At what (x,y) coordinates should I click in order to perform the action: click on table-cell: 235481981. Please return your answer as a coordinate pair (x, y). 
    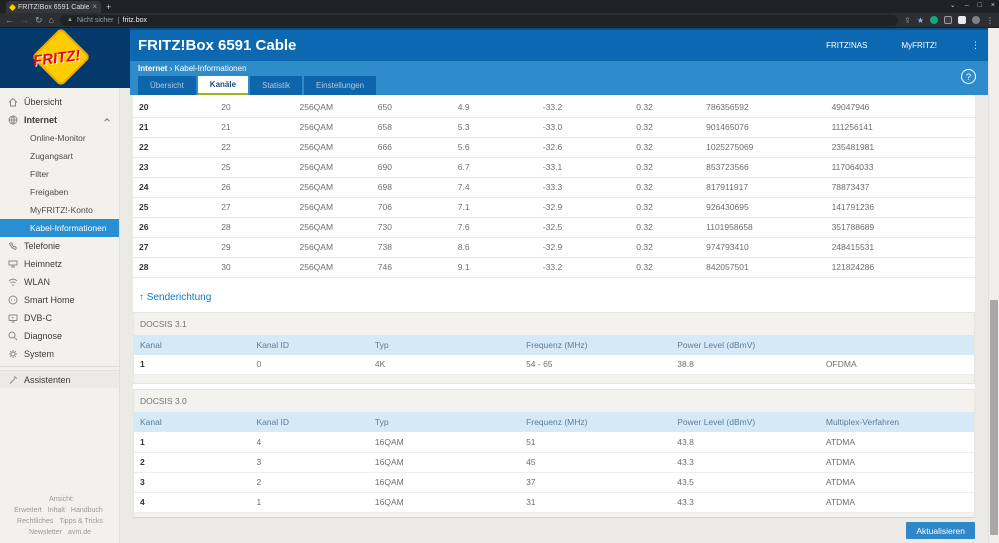
    Looking at the image, I should click on (901, 147).